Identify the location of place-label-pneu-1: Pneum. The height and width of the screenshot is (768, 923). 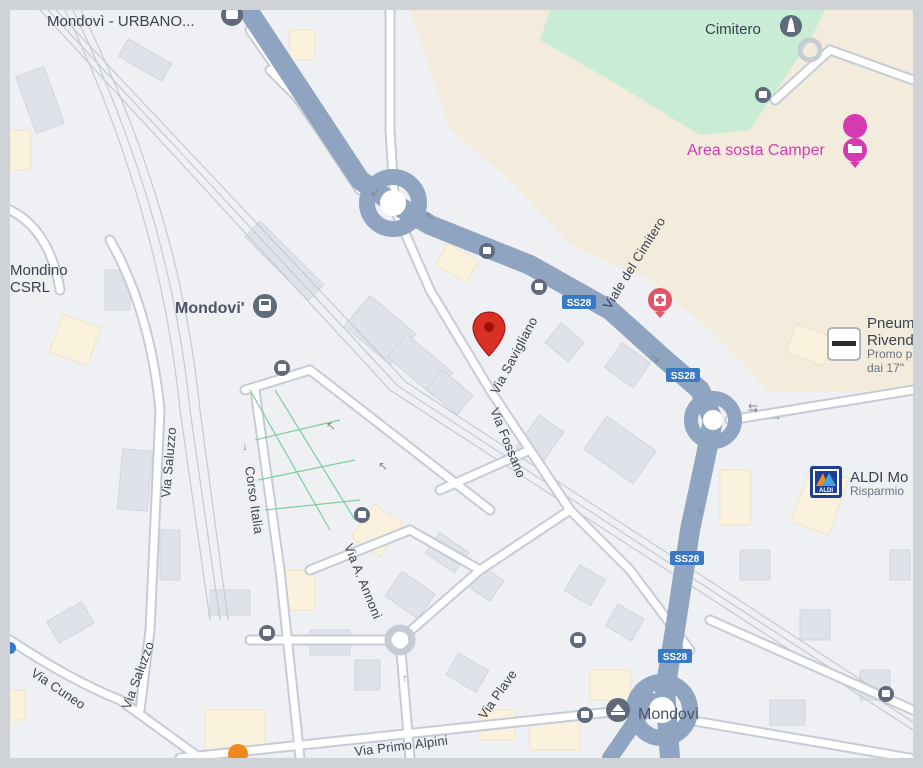
(890, 323).